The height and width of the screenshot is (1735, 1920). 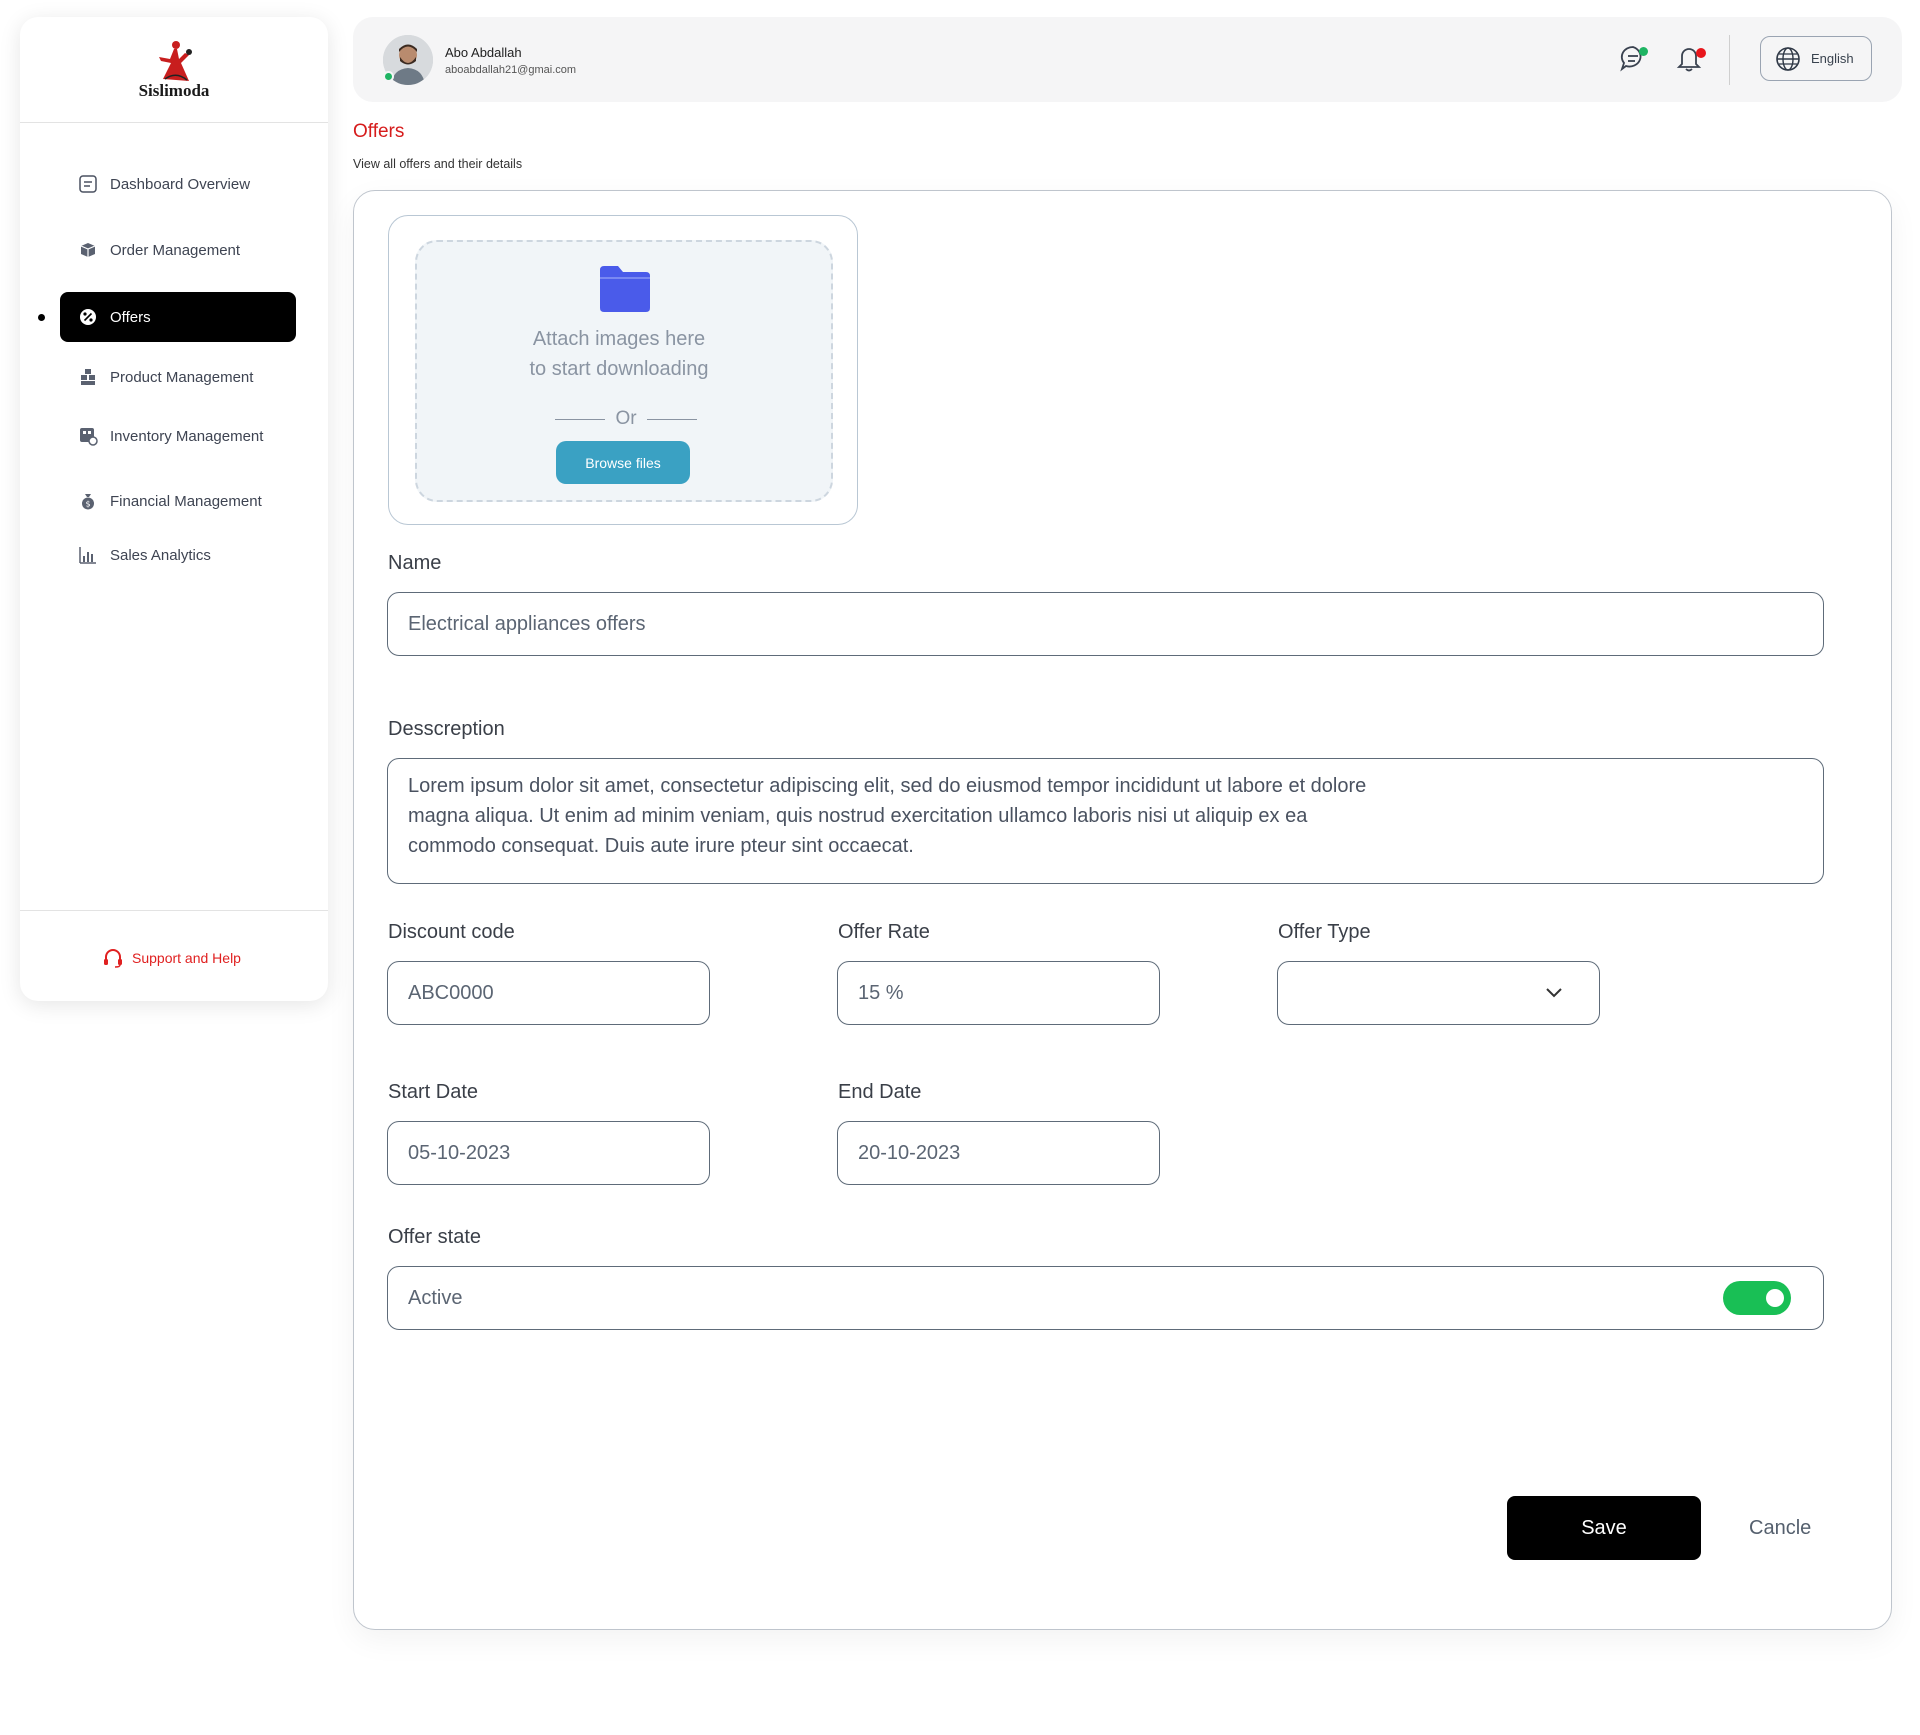 I want to click on sidebar-item-offers: Offers, so click(x=178, y=317).